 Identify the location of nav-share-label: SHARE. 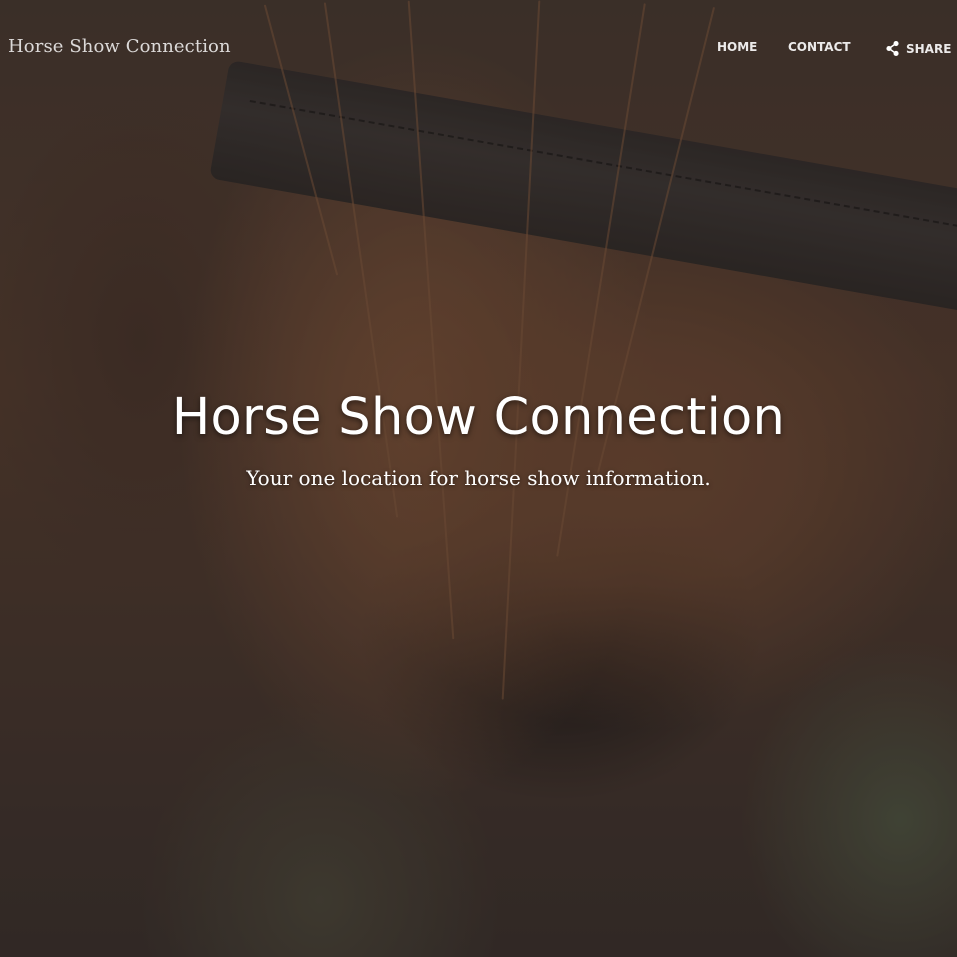
(929, 48).